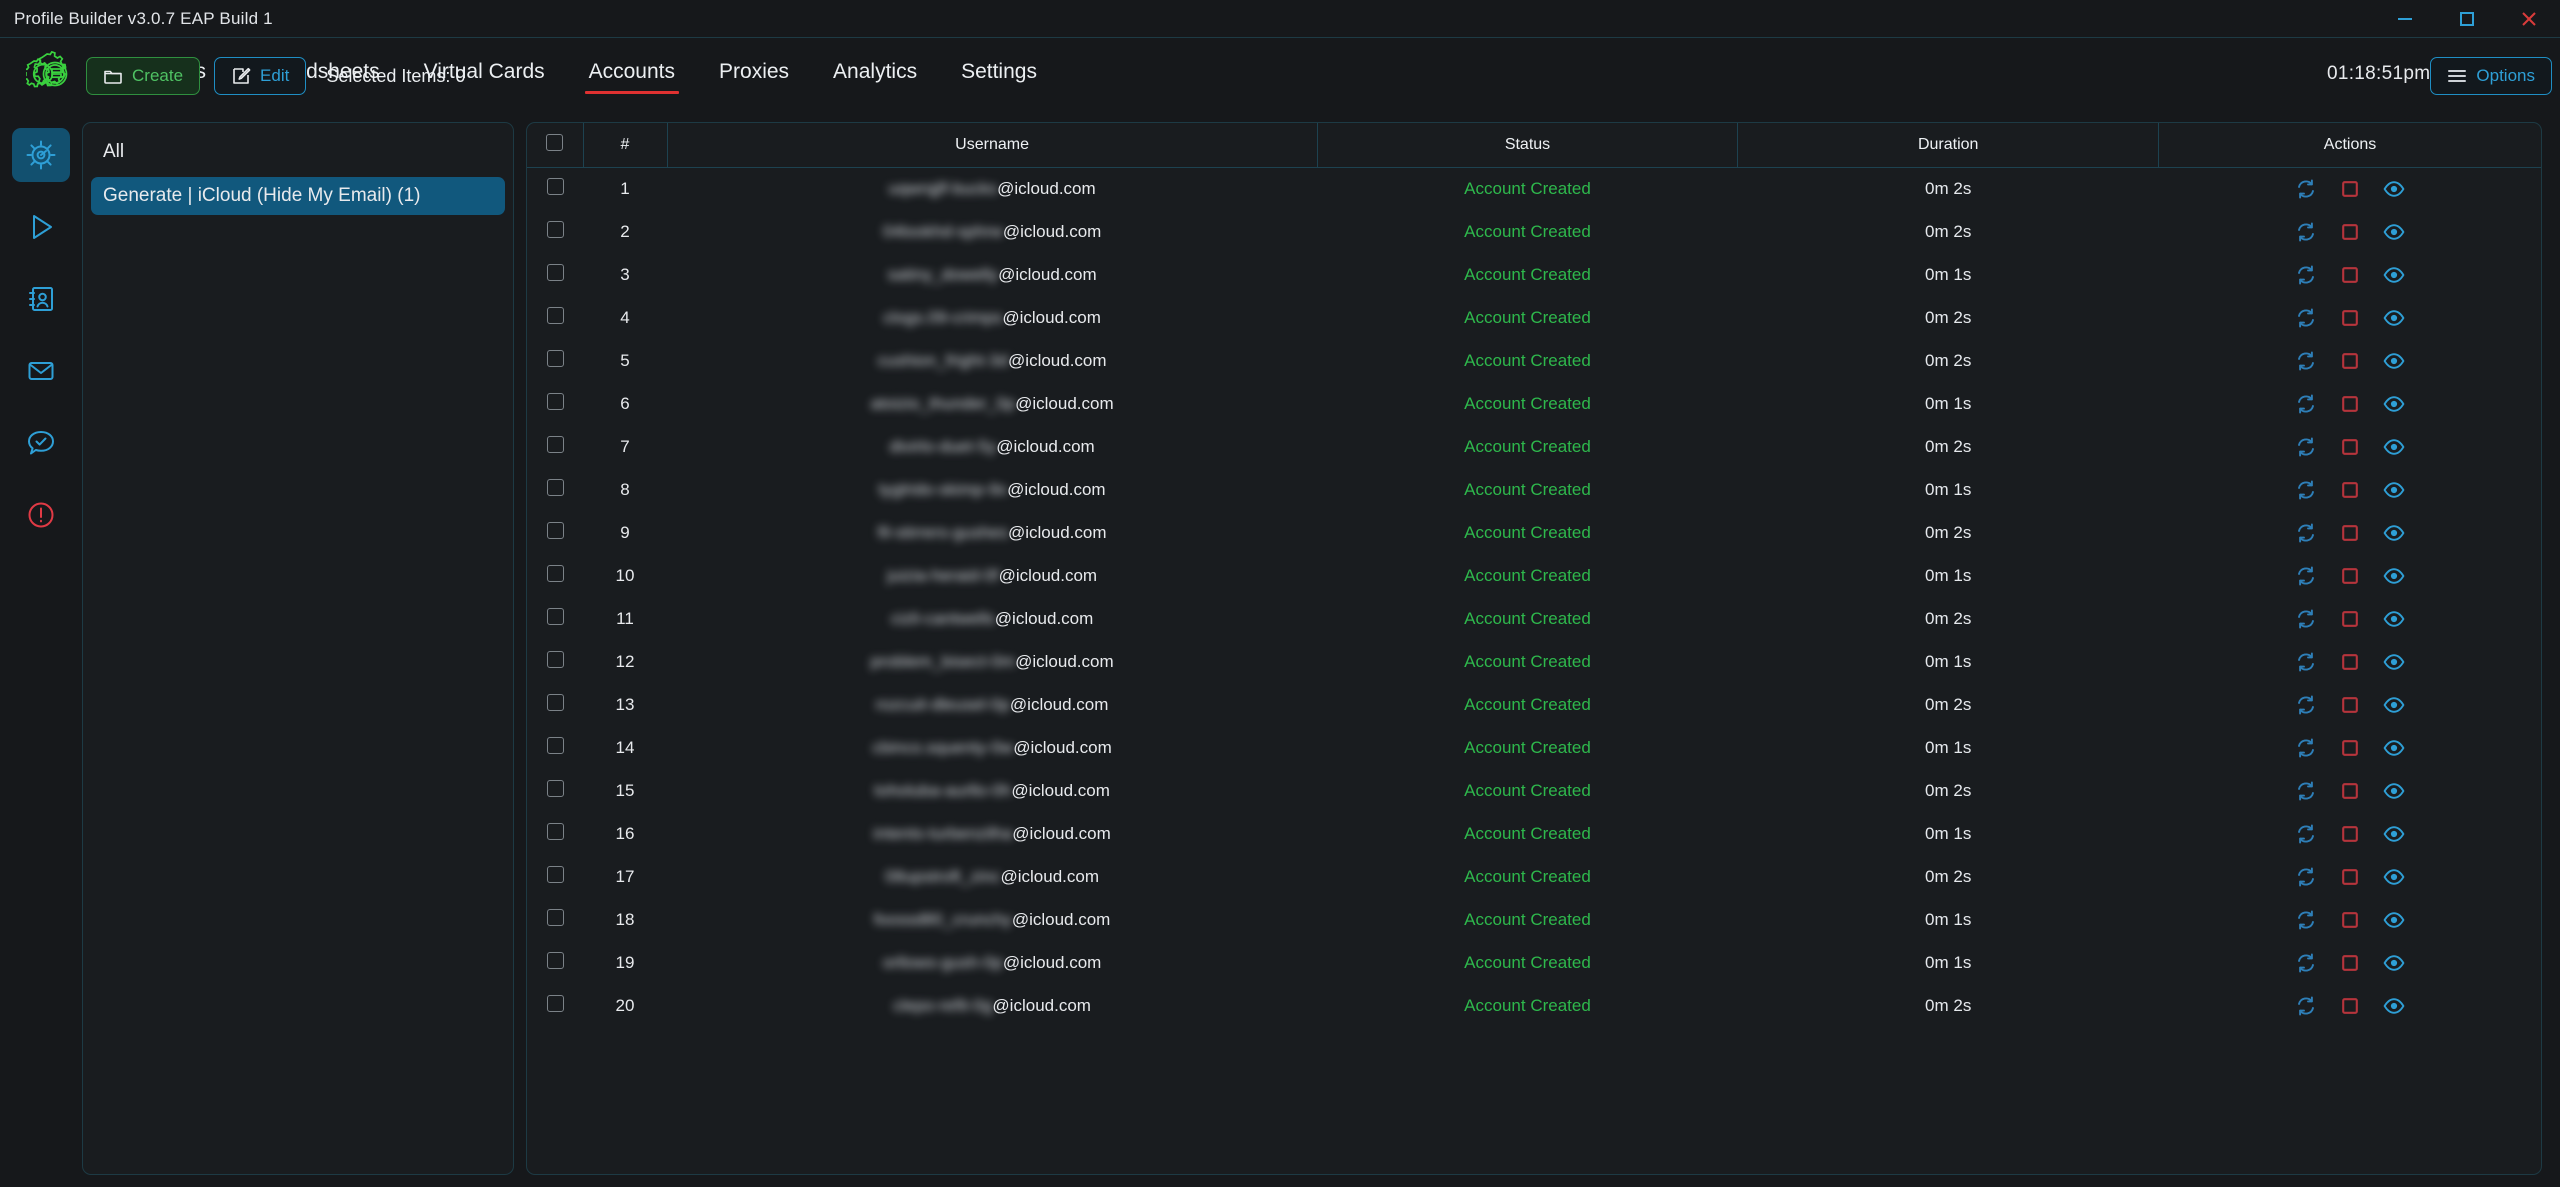 The image size is (2560, 1187). What do you see at coordinates (41, 227) in the screenshot?
I see `rail-item-run-play` at bounding box center [41, 227].